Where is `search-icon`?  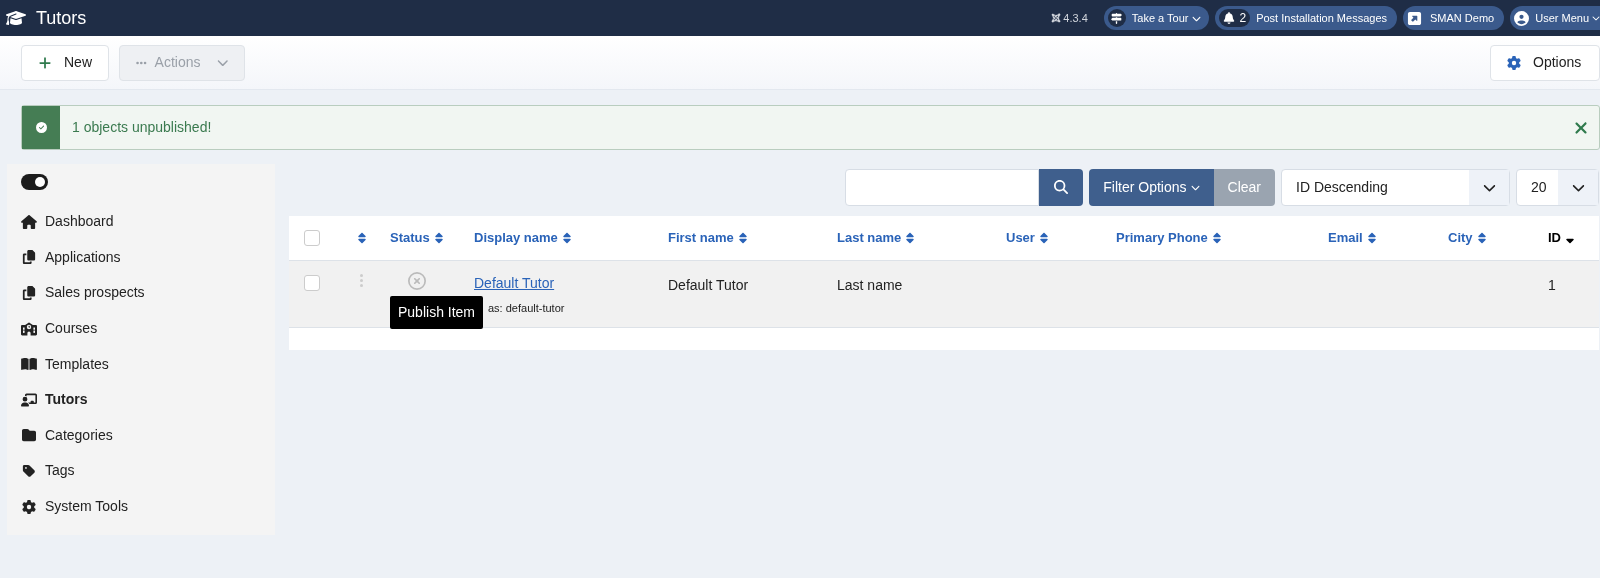 search-icon is located at coordinates (1061, 187).